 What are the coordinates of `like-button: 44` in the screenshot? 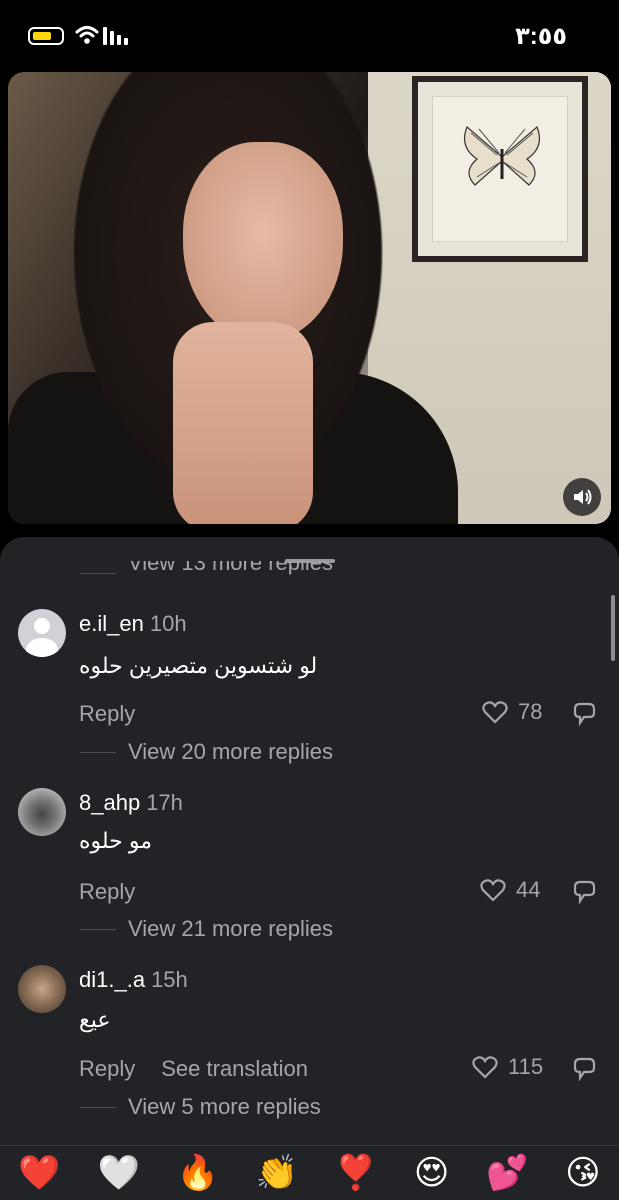 It's located at (510, 890).